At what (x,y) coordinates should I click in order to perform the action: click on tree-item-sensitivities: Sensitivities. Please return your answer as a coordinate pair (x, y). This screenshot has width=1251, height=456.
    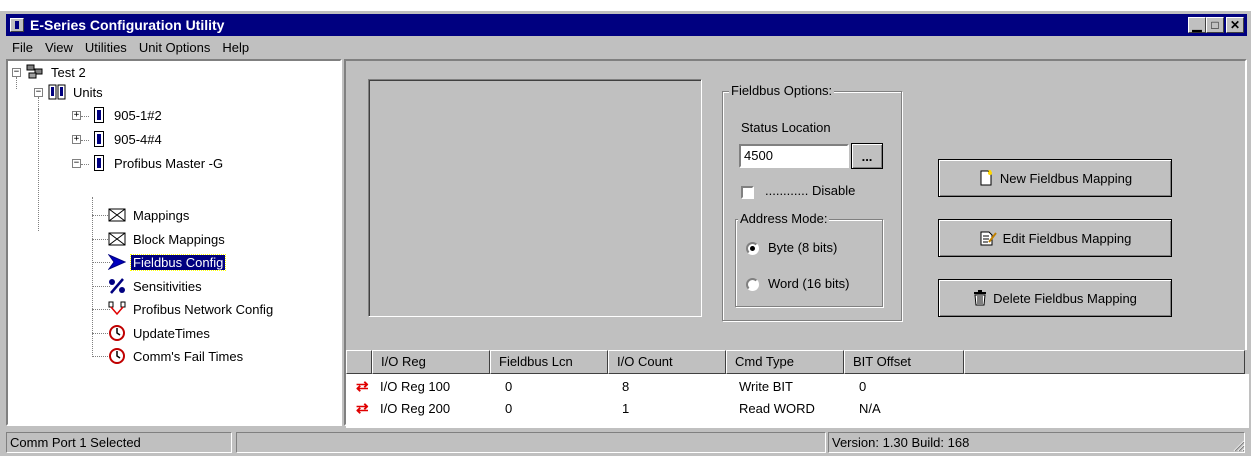
    Looking at the image, I should click on (156, 286).